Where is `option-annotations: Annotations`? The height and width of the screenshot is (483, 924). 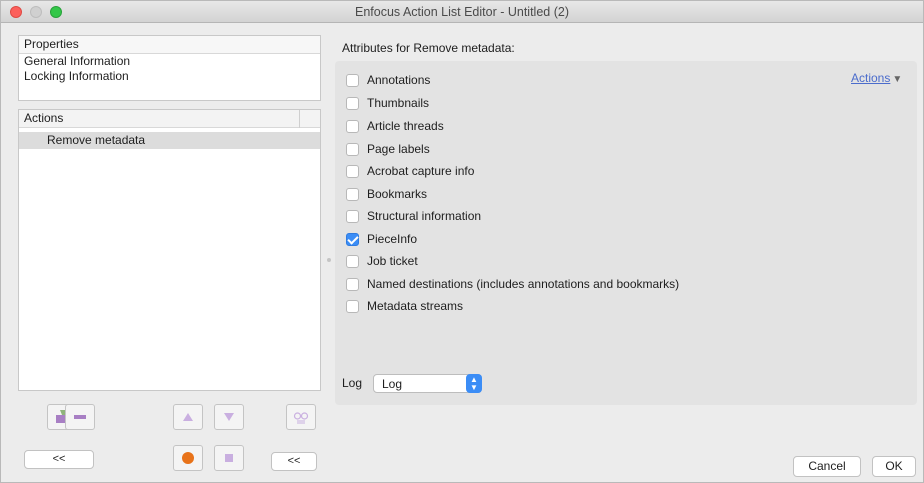
option-annotations: Annotations is located at coordinates (388, 80).